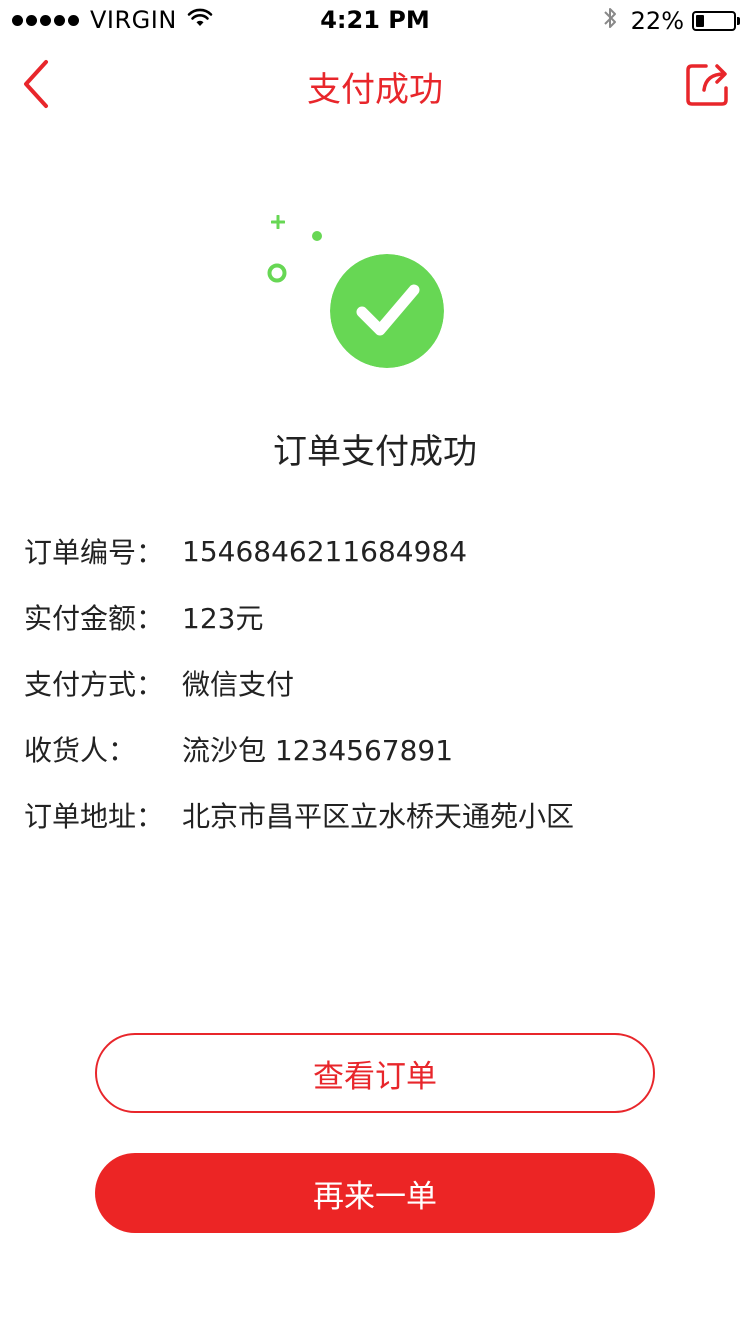 Image resolution: width=750 pixels, height=1334 pixels. Describe the element at coordinates (94, 684) in the screenshot. I see `payment-method-label: 支付方式：` at that location.